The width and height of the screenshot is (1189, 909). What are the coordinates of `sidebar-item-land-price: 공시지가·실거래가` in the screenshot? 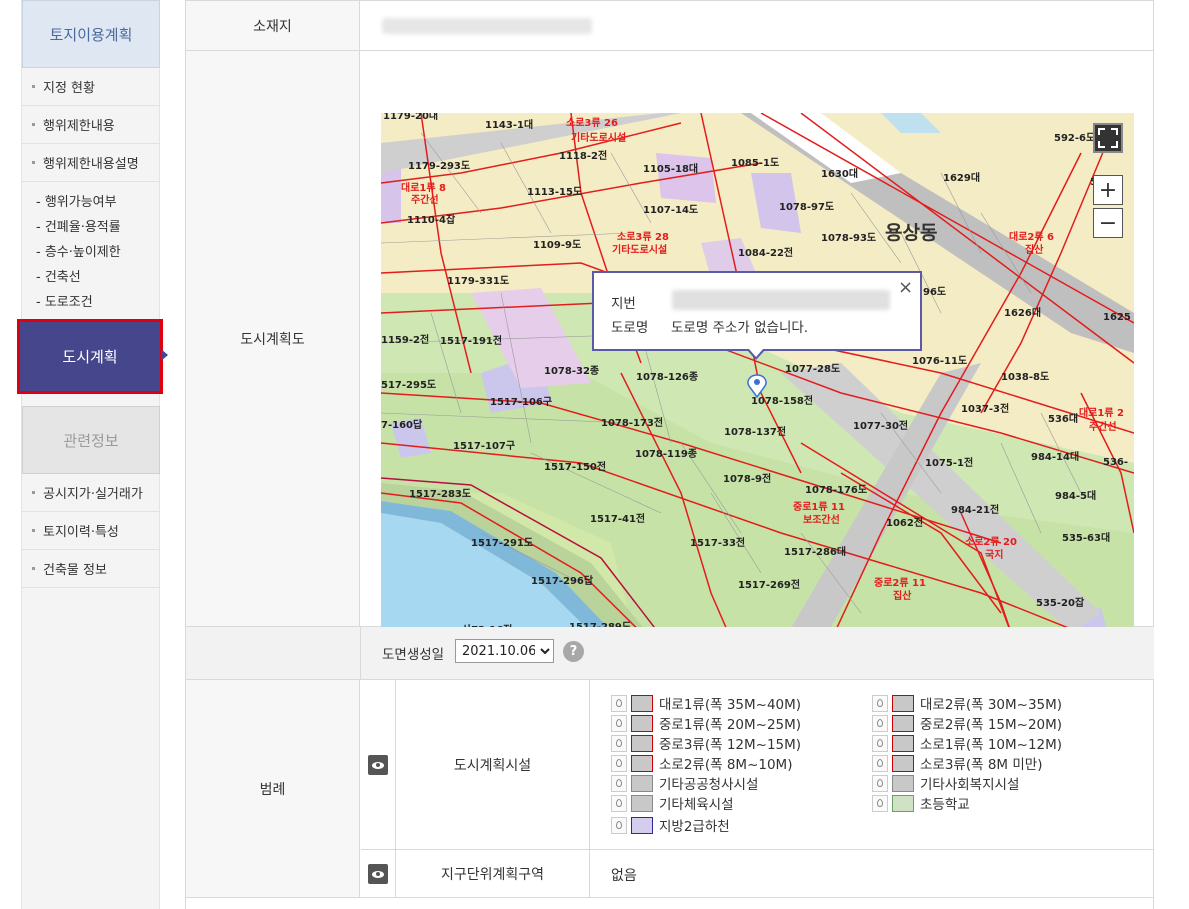 It's located at (91, 493).